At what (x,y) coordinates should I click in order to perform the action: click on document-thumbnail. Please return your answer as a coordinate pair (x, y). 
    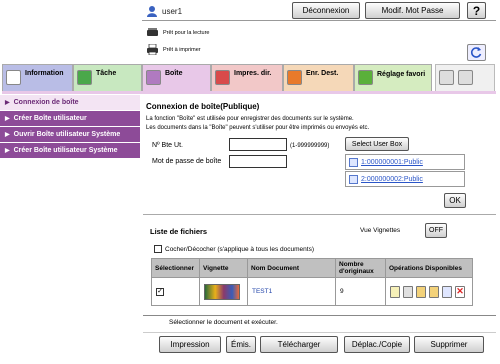
    Looking at the image, I should click on (222, 291).